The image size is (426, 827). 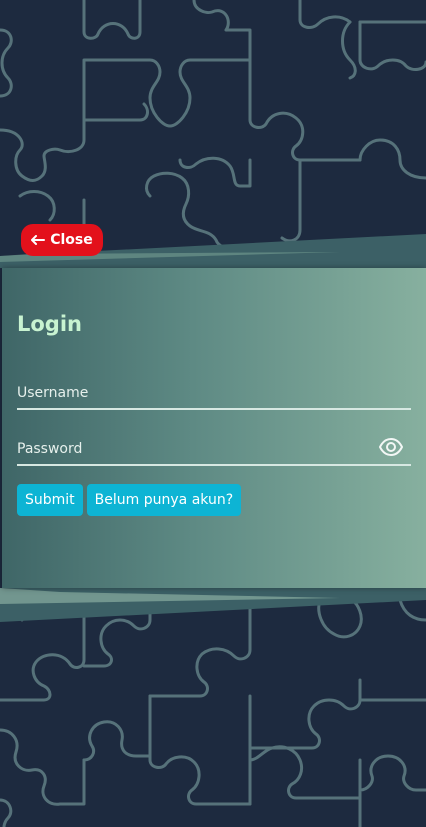 I want to click on password-input, so click(x=214, y=449).